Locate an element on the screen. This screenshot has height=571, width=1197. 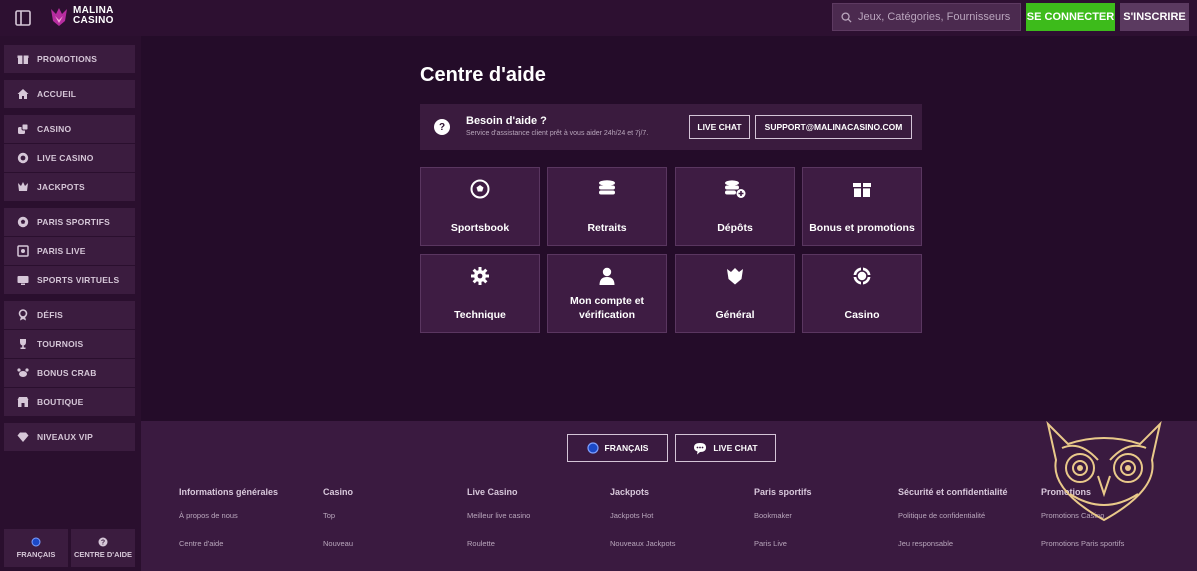
footer-link: Nouveau is located at coordinates (393, 543).